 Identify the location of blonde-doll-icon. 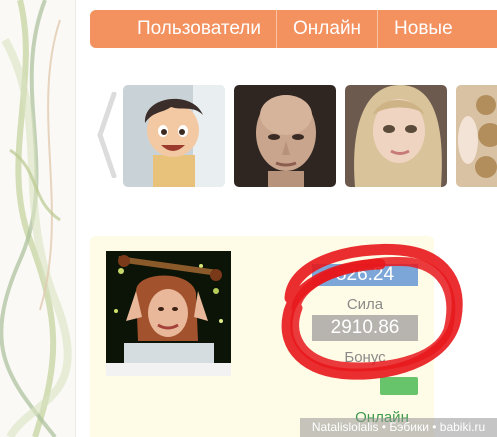
(396, 136).